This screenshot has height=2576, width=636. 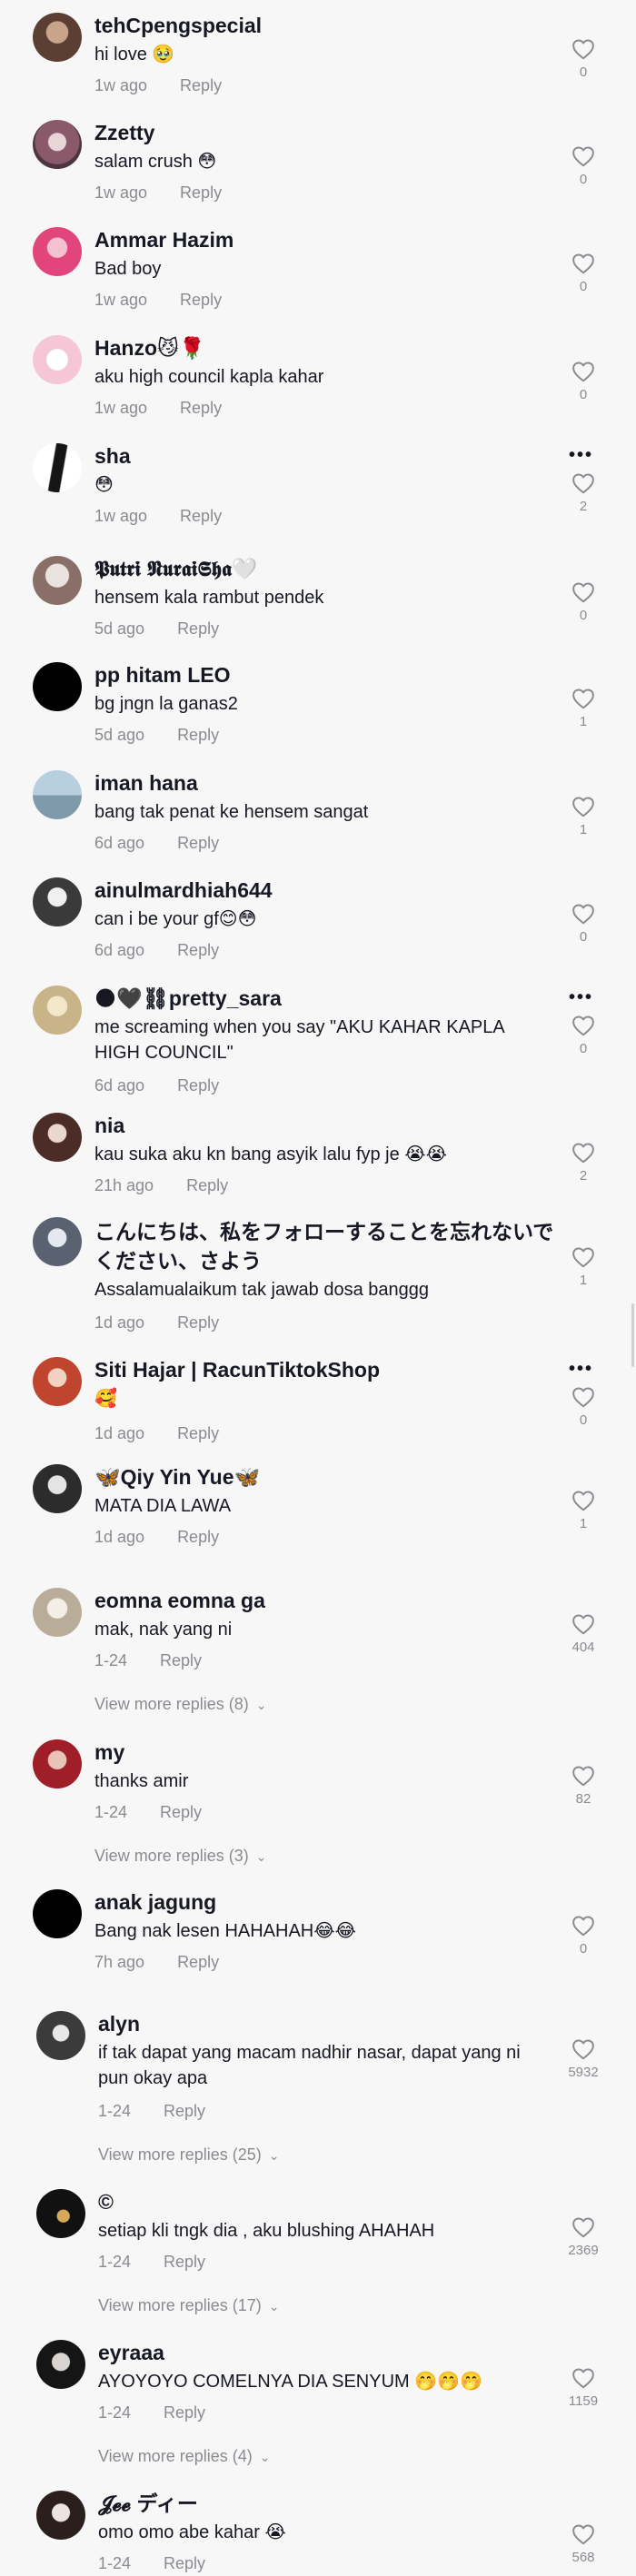 What do you see at coordinates (176, 568) in the screenshot?
I see `comment-author: 𝕻𝖚𝖙𝖗𝖎 𝕹𝖚𝖗𝖆𝖎𝕾𝖍𝖆🤍` at bounding box center [176, 568].